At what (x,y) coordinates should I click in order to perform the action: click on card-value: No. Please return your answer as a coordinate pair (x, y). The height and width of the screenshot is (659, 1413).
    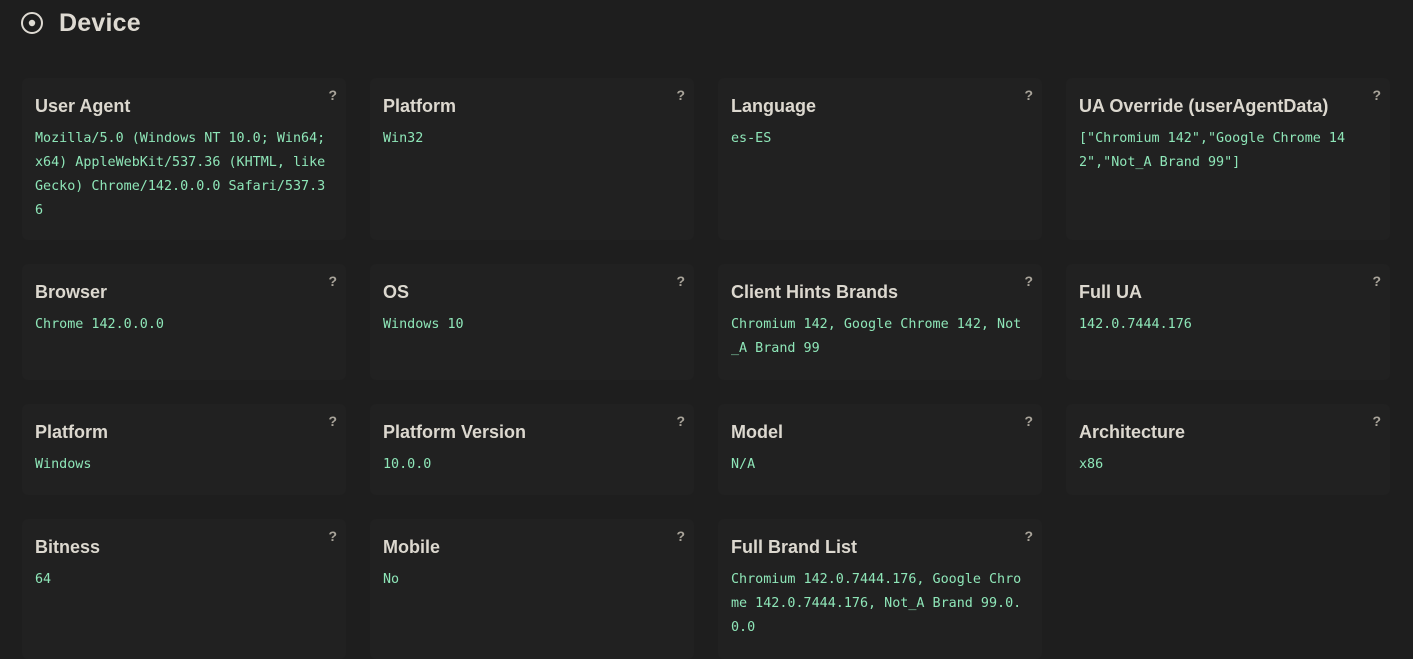
    Looking at the image, I should click on (391, 579).